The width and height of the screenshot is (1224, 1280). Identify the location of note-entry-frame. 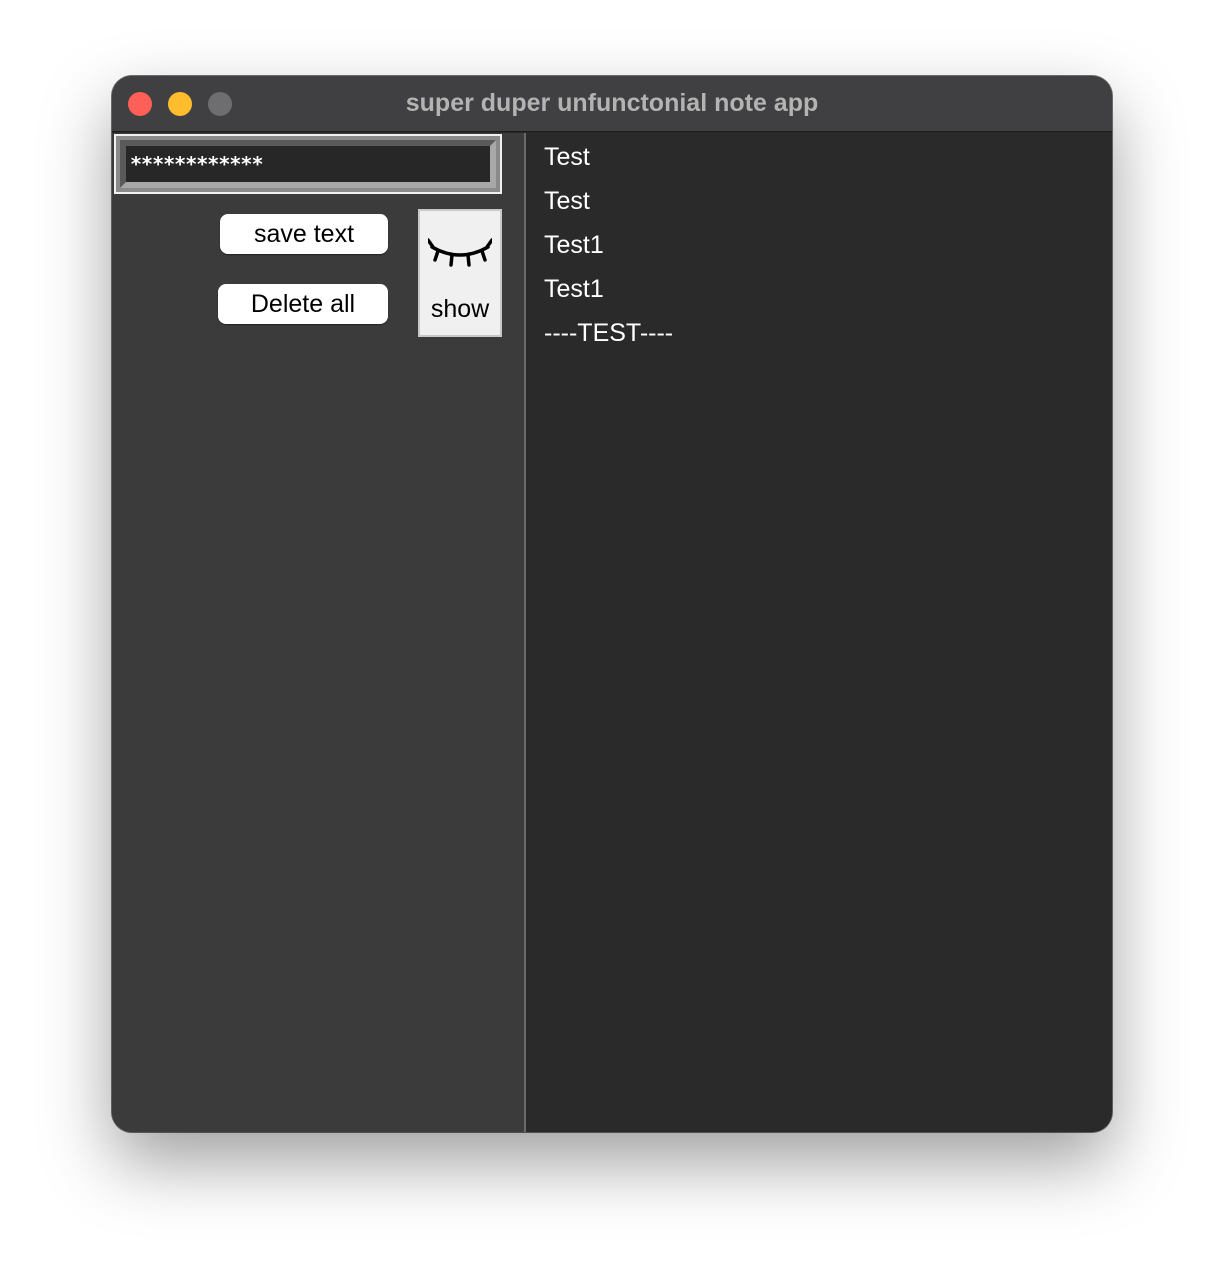
(308, 164).